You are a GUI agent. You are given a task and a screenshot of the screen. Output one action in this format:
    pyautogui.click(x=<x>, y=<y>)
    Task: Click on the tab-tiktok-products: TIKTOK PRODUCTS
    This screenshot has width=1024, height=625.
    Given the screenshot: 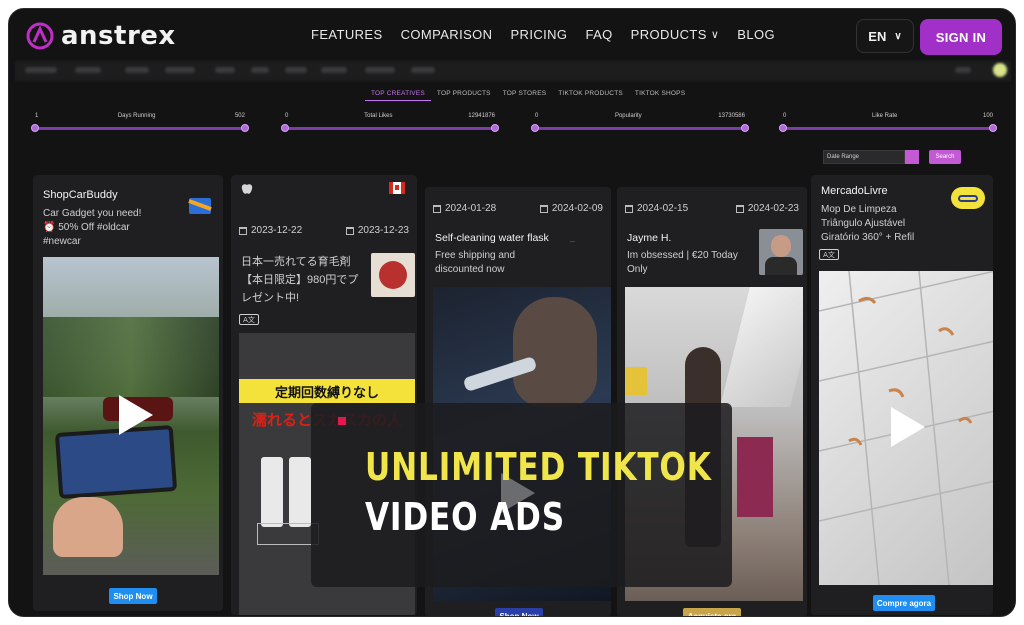 What is the action you would take?
    pyautogui.click(x=590, y=94)
    